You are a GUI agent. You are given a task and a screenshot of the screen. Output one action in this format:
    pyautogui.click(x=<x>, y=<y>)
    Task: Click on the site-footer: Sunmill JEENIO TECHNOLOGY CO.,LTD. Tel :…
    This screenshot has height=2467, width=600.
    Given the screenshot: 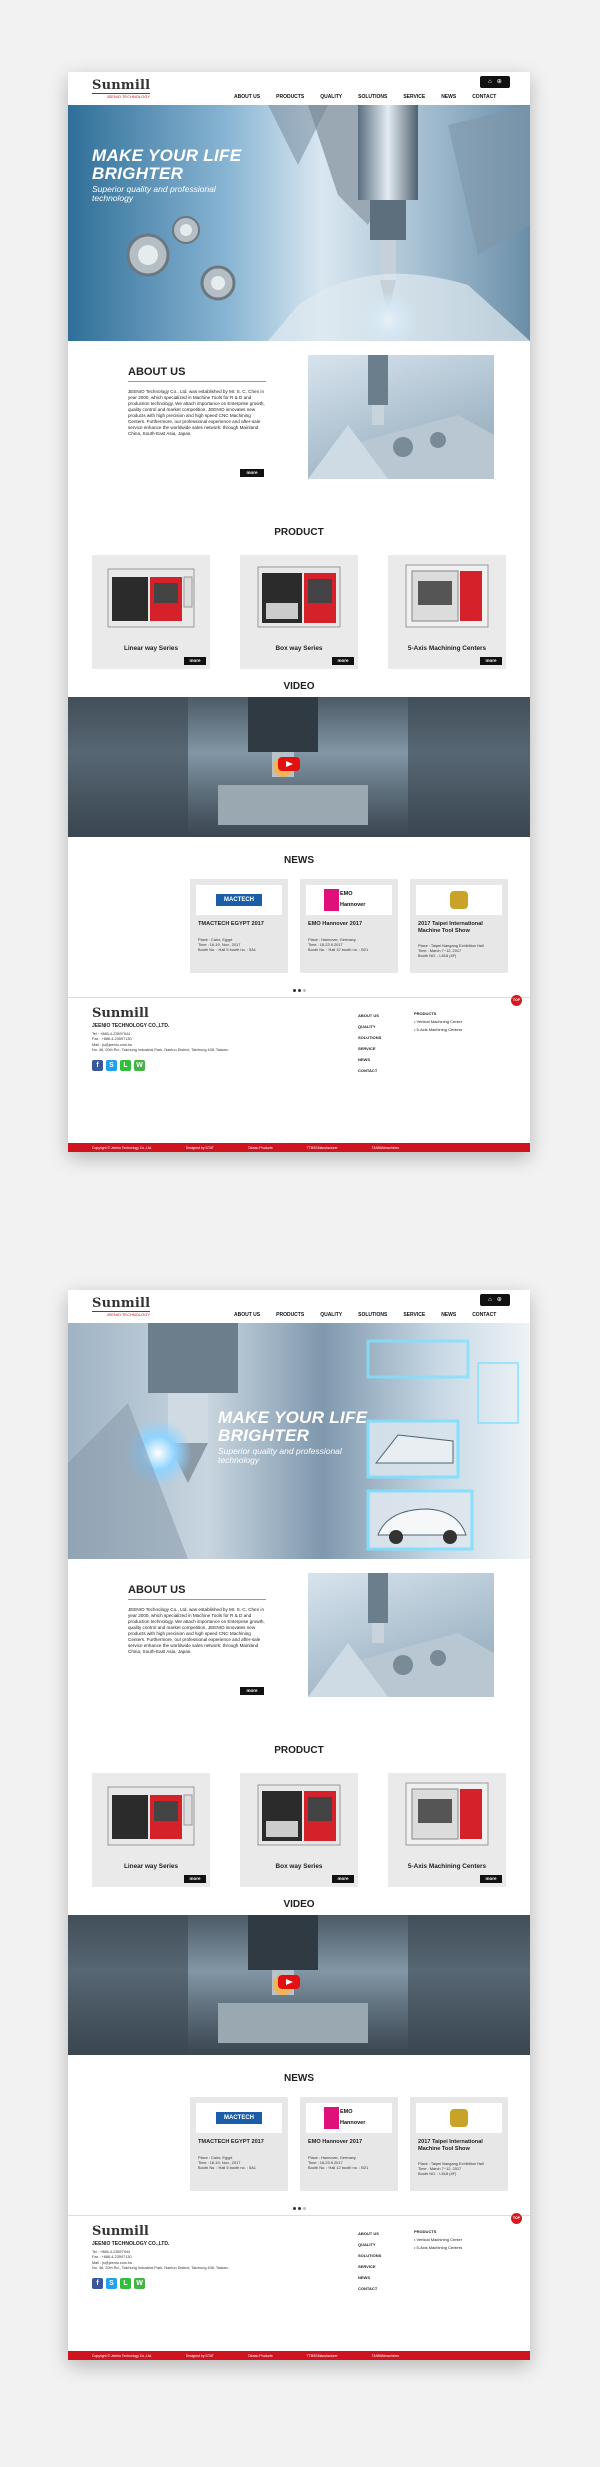 What is the action you would take?
    pyautogui.click(x=299, y=2253)
    